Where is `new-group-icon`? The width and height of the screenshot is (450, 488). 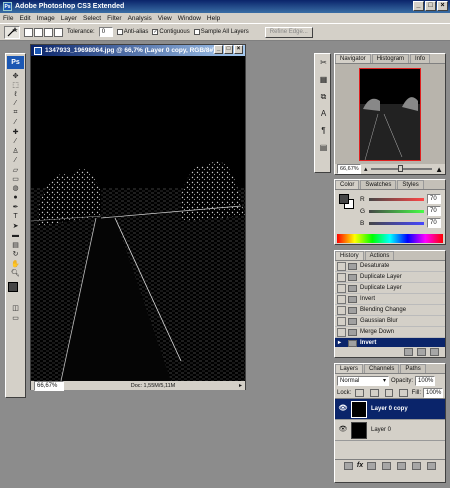 new-group-icon is located at coordinates (402, 465).